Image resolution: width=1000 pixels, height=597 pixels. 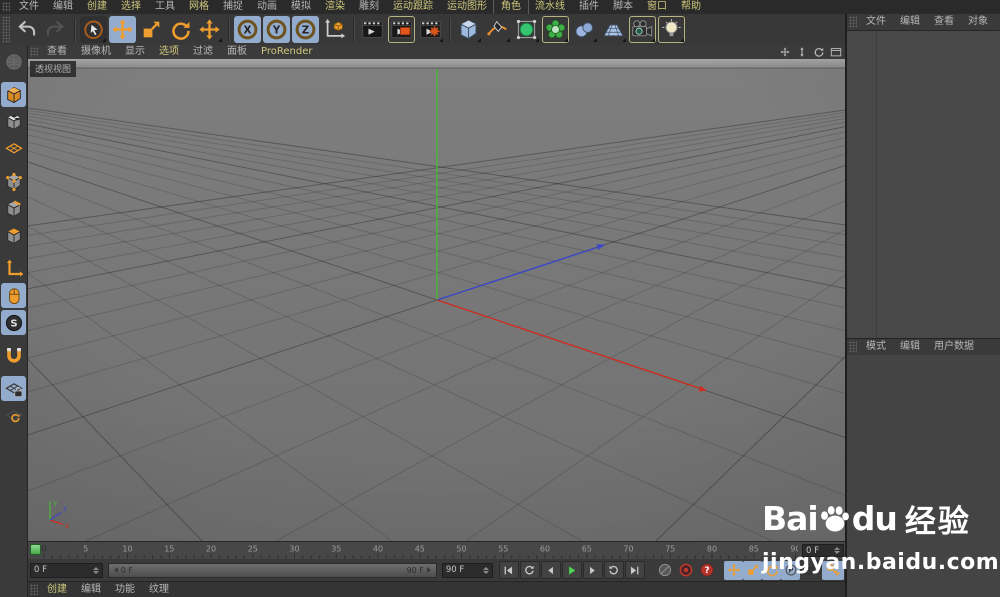 I want to click on object-manager-menu-item-edit: 编辑, so click(x=910, y=22).